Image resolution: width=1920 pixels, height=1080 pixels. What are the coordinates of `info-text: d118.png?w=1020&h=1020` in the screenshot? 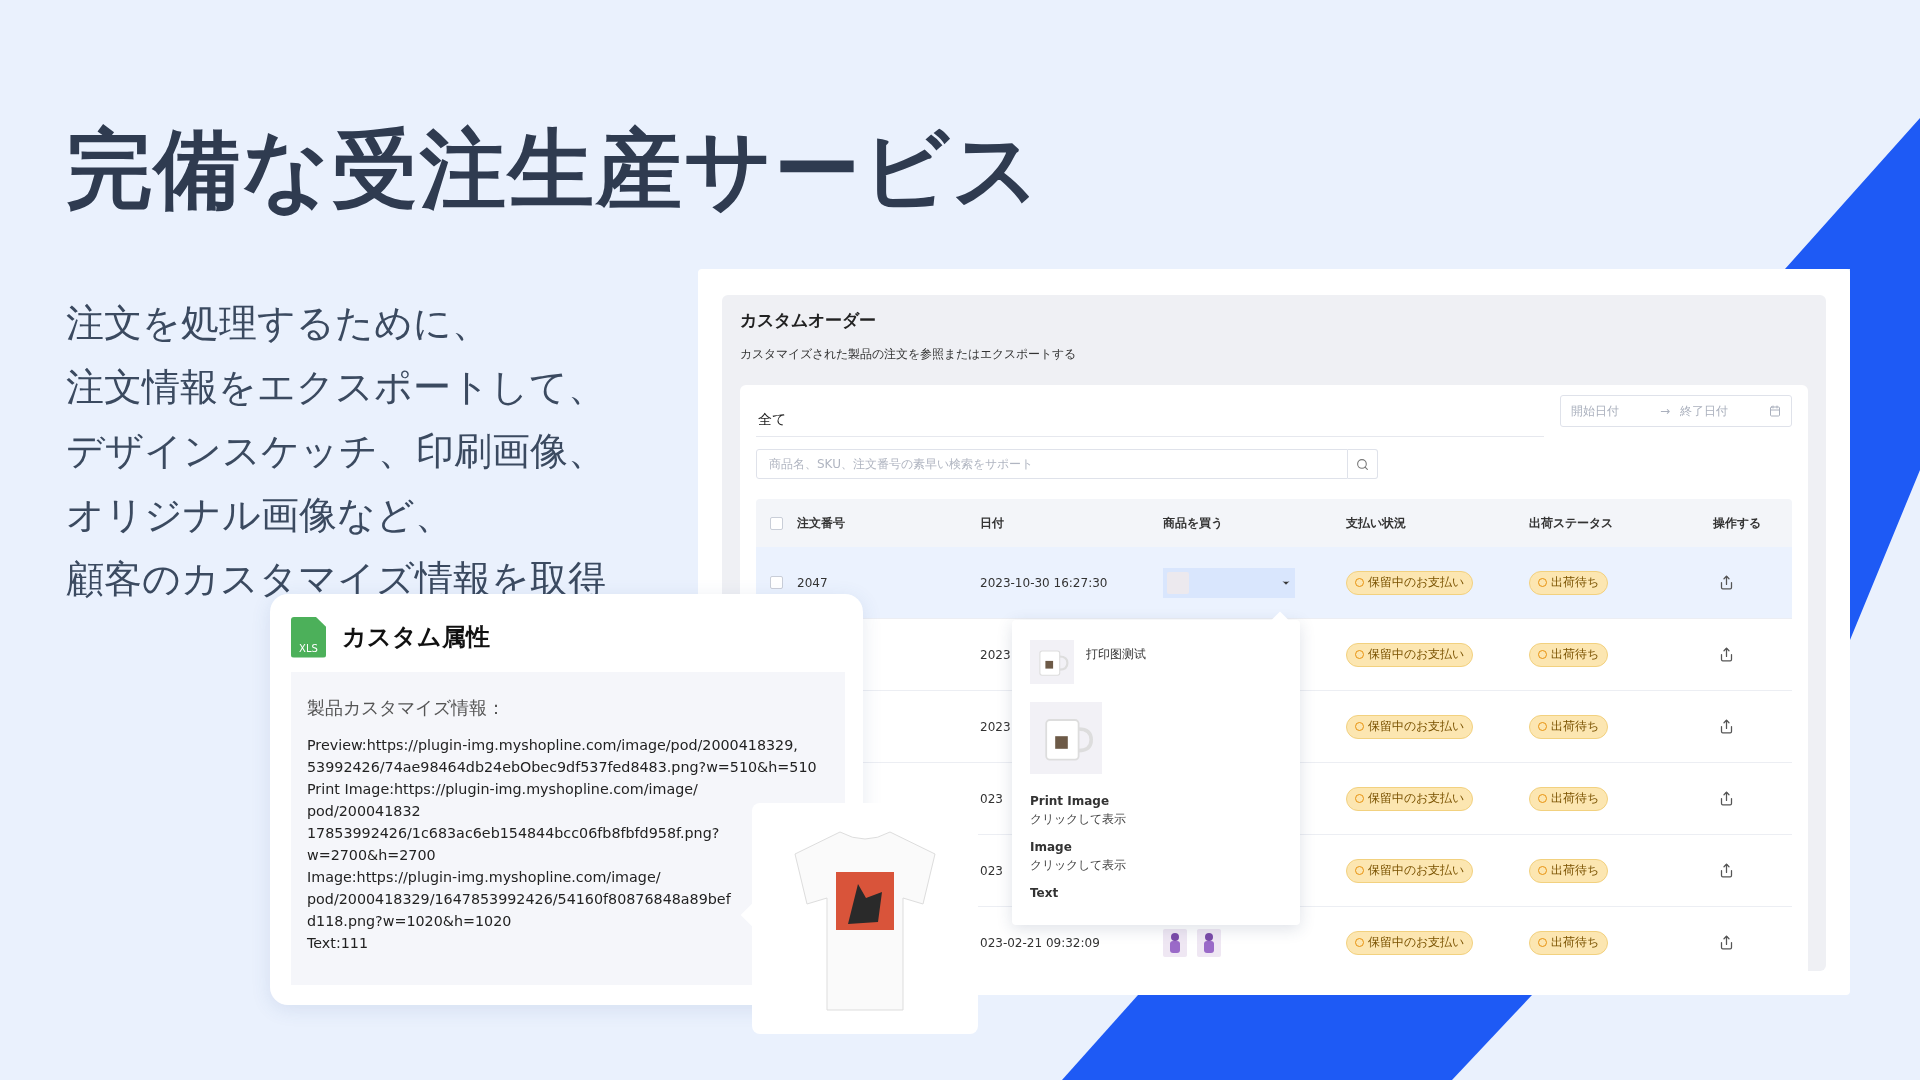 It's located at (409, 921).